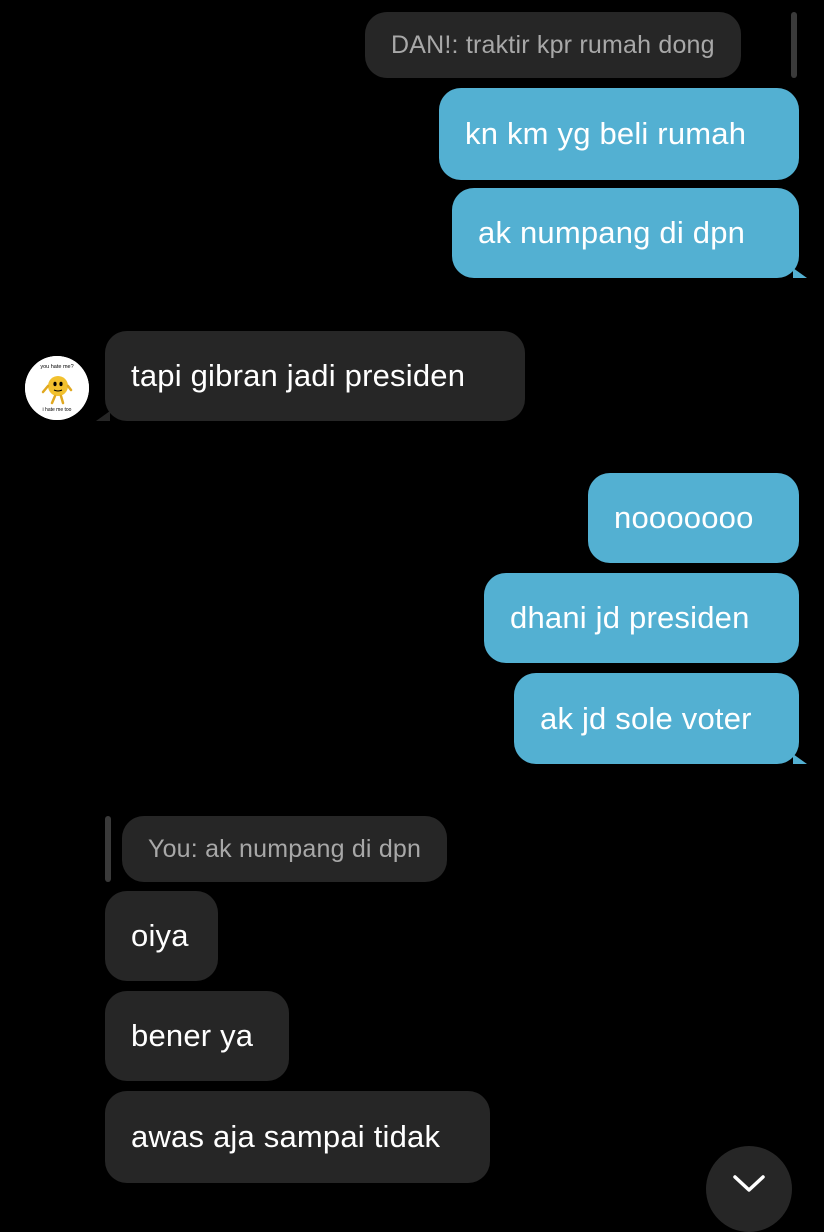 This screenshot has height=1232, width=824. I want to click on chevron-down-icon, so click(749, 1183).